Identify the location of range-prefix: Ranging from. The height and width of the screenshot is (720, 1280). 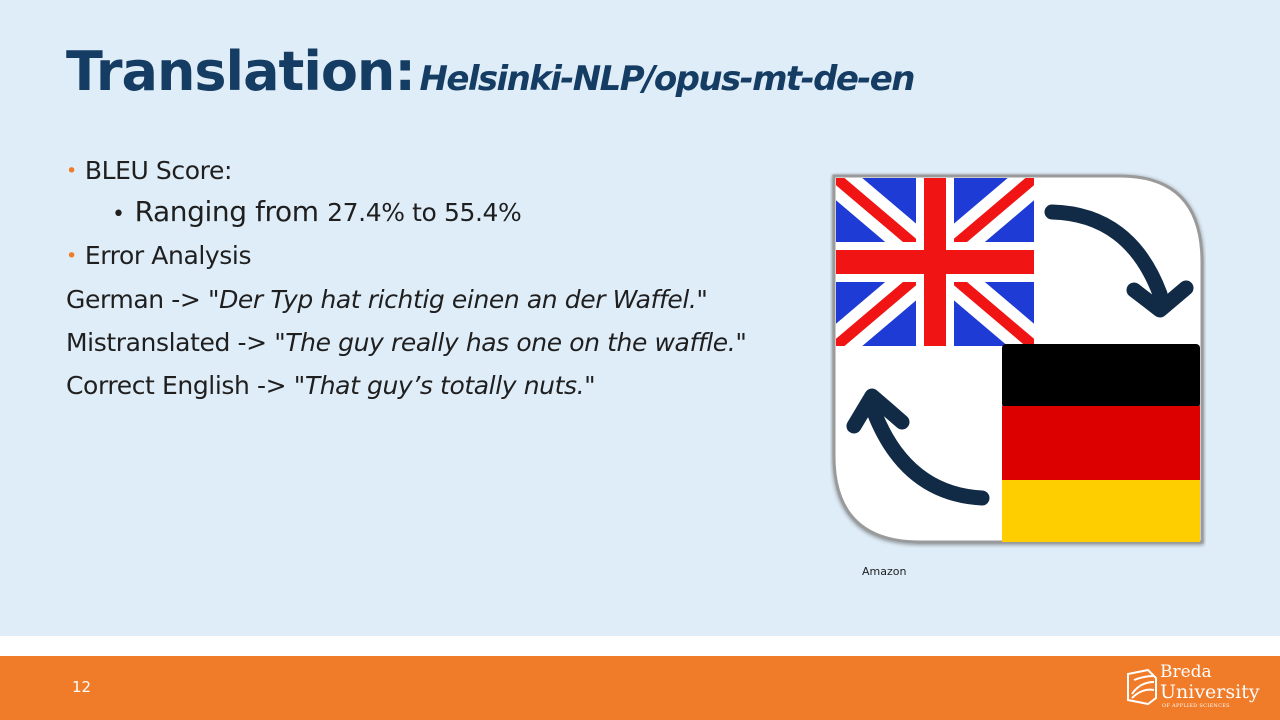
(231, 211).